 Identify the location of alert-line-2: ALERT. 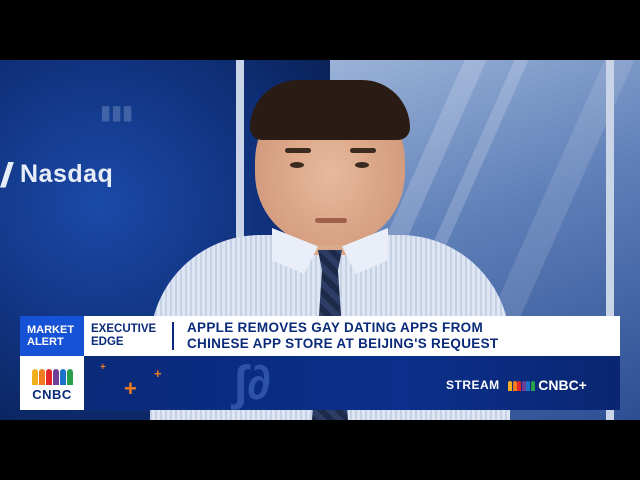
(45, 342).